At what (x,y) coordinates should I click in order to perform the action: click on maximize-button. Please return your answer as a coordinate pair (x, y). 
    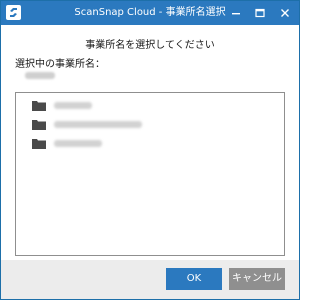
    Looking at the image, I should click on (260, 13).